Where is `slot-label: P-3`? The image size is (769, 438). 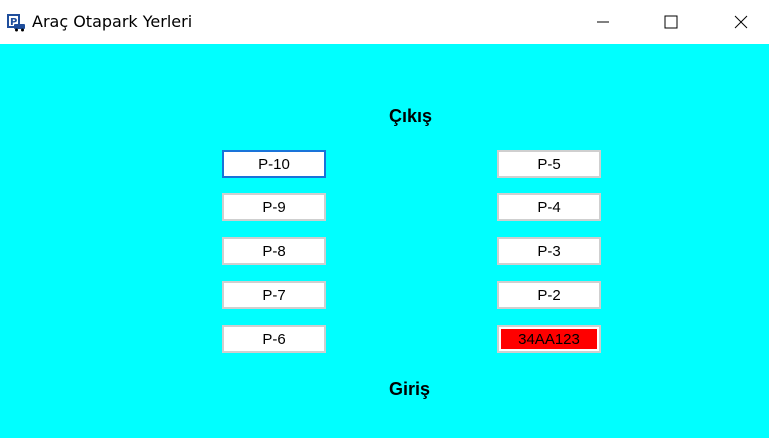
slot-label: P-3 is located at coordinates (549, 251).